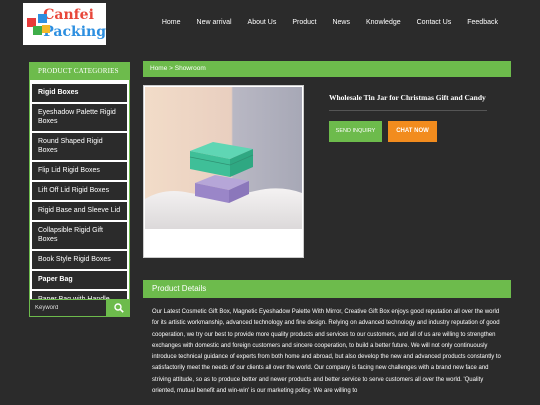 Image resolution: width=540 pixels, height=405 pixels. Describe the element at coordinates (79, 117) in the screenshot. I see `category-item-eyeshadow-palette: Eyeshadow Palette Rigid Boxes` at that location.